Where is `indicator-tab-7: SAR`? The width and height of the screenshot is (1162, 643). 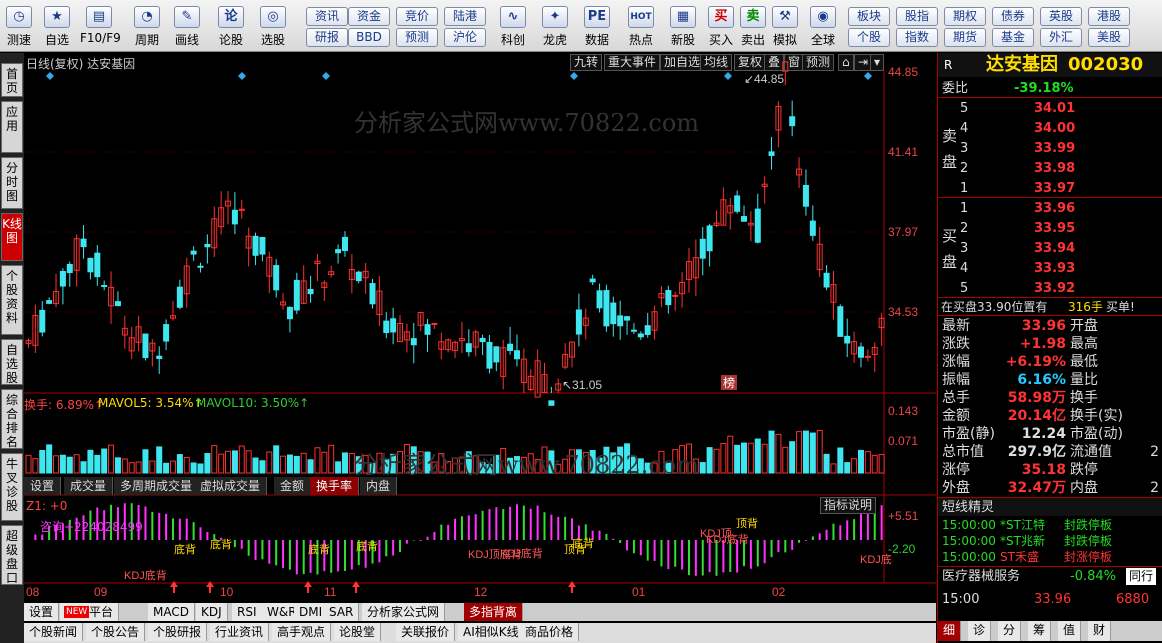 indicator-tab-7: SAR is located at coordinates (342, 612).